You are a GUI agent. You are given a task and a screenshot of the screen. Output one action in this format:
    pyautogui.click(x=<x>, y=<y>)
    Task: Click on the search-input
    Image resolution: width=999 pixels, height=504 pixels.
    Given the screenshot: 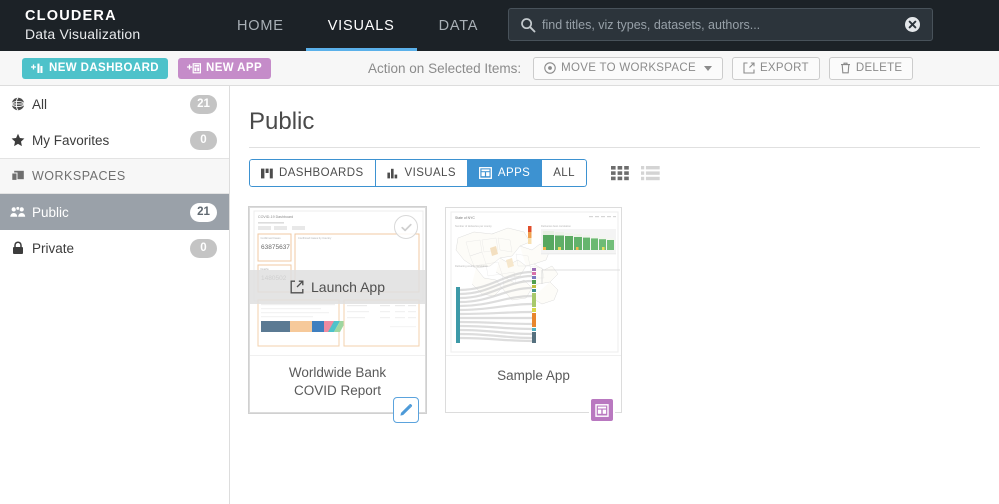 What is the action you would take?
    pyautogui.click(x=723, y=24)
    